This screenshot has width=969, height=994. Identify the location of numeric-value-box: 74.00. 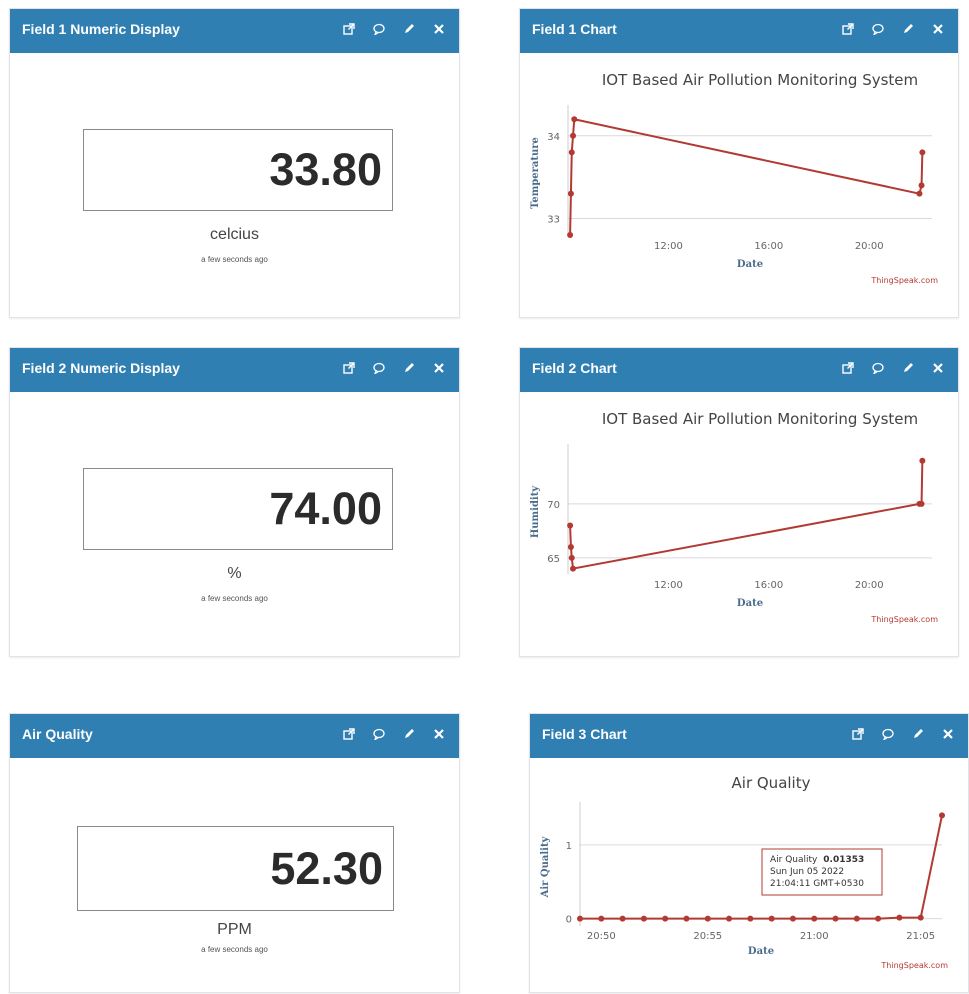
(238, 509).